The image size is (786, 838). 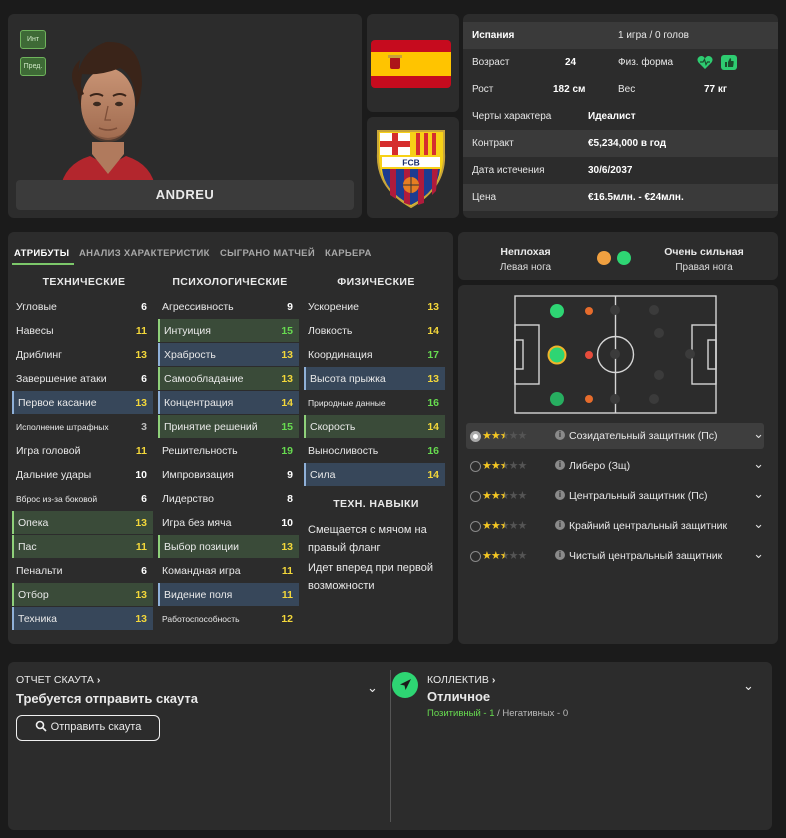 I want to click on role-row: ★★★★★ i Созидательный защитник (Пс) ⌄, so click(x=615, y=436).